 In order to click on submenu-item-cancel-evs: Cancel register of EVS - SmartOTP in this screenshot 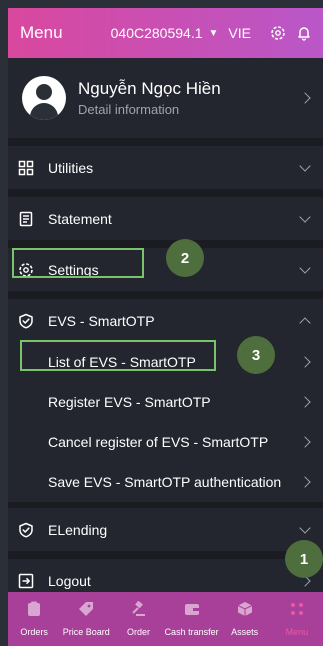, I will do `click(165, 442)`.